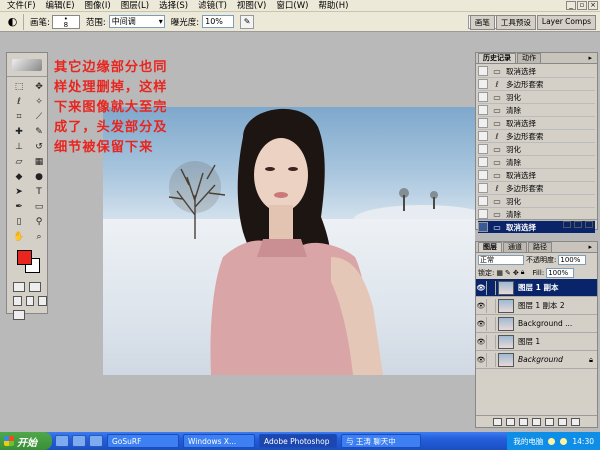 Image resolution: width=600 pixels, height=450 pixels. What do you see at coordinates (19, 192) in the screenshot?
I see `path-selection-tool-icon: ➤` at bounding box center [19, 192].